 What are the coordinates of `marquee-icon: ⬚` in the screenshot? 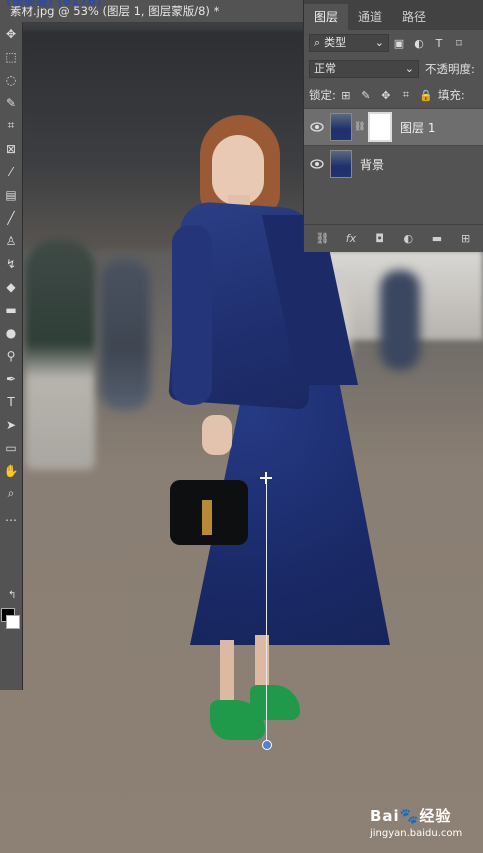 It's located at (11, 56).